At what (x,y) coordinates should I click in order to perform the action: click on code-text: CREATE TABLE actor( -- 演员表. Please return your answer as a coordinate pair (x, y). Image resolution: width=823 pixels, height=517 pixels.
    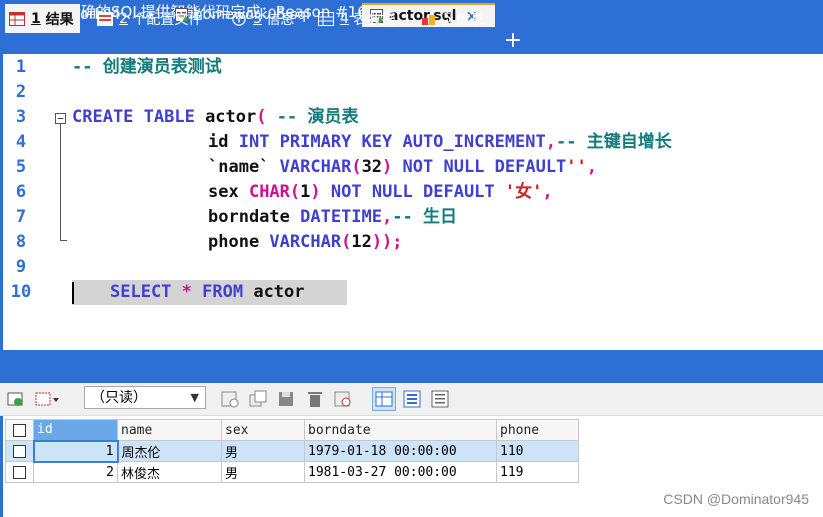
    Looking at the image, I should click on (215, 117).